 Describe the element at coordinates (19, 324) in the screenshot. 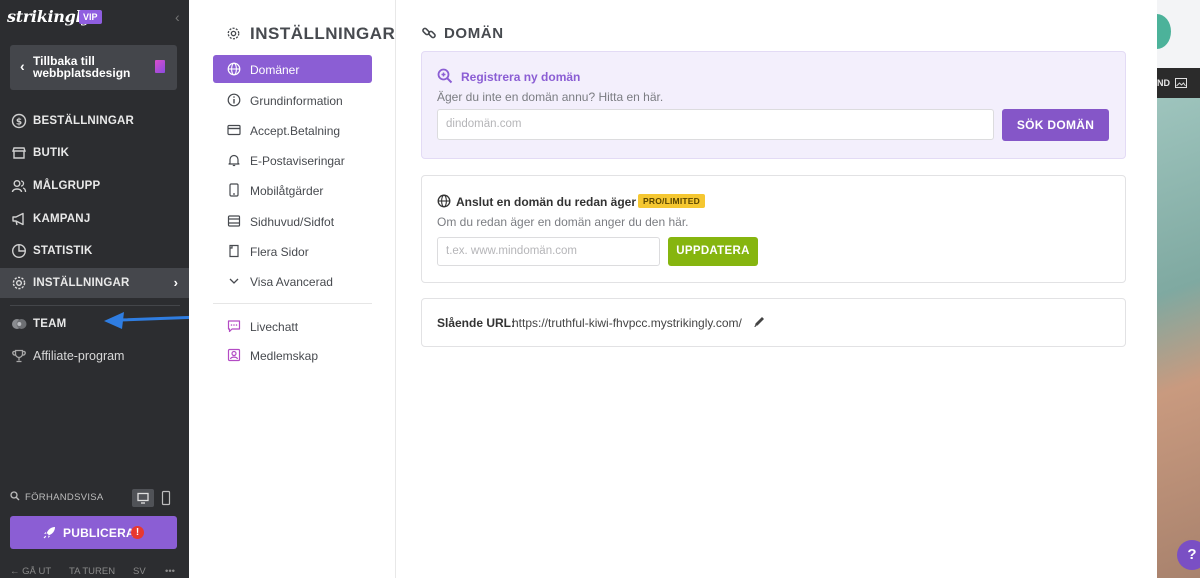

I see `team-globe-icon` at that location.